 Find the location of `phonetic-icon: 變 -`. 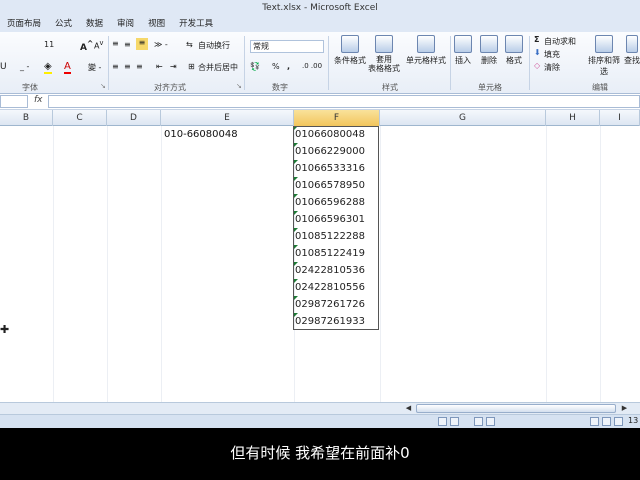

phonetic-icon: 變 - is located at coordinates (94, 67).